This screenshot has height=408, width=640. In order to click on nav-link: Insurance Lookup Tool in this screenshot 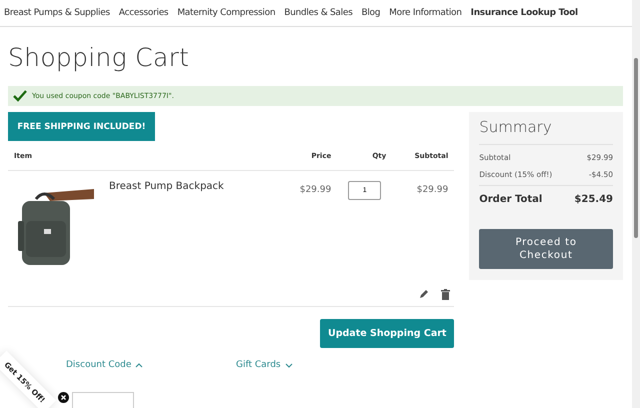, I will do `click(524, 13)`.